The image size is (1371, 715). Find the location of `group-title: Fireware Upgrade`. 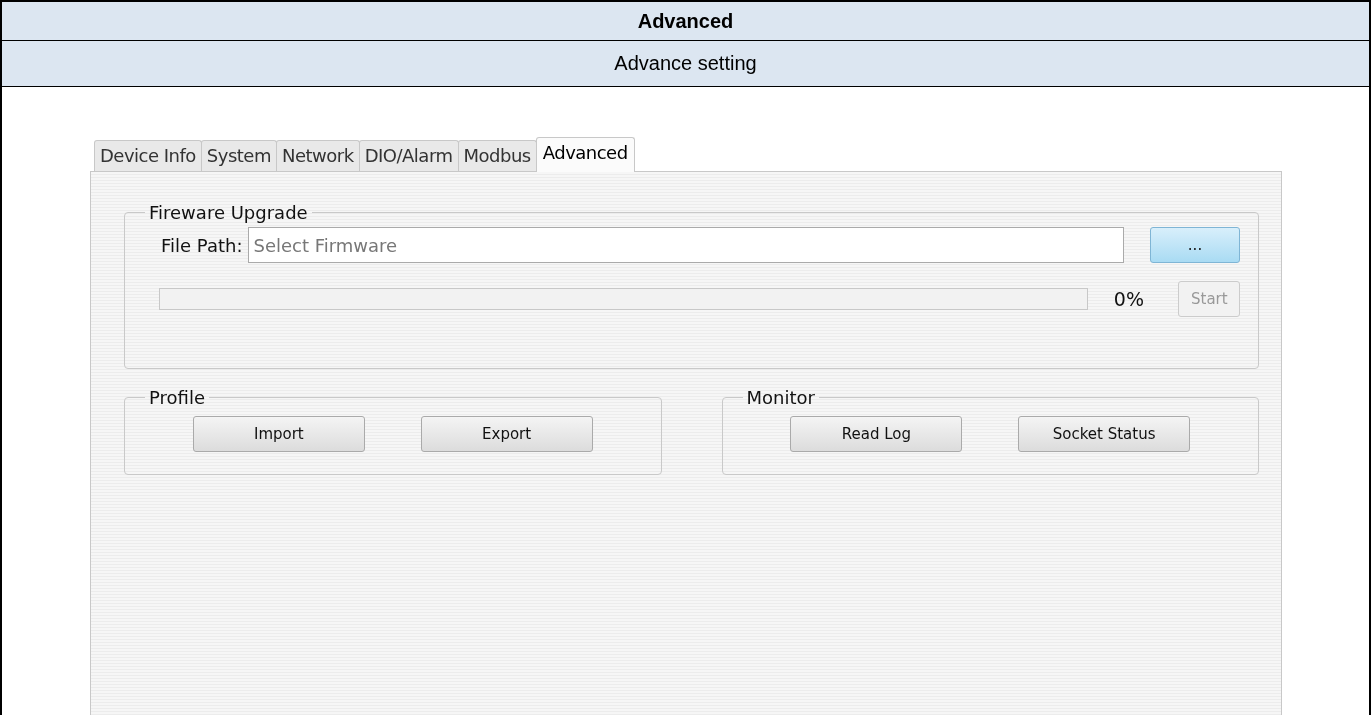

group-title: Fireware Upgrade is located at coordinates (228, 212).